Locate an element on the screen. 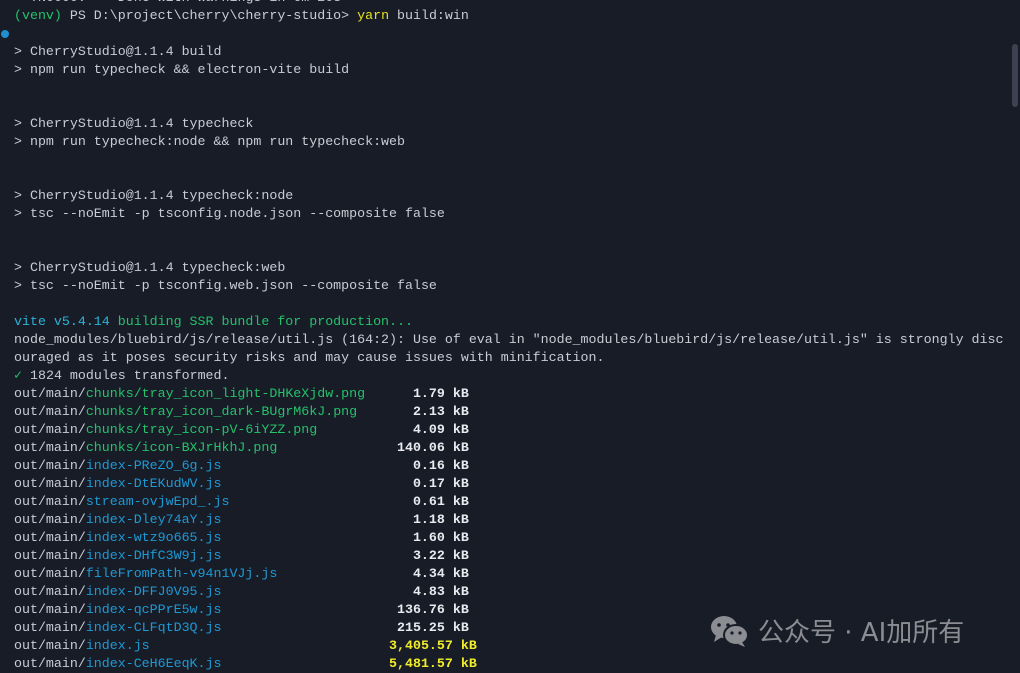  file-name: chunks/tray_icon-pV-6iYZZ.png is located at coordinates (201, 429).